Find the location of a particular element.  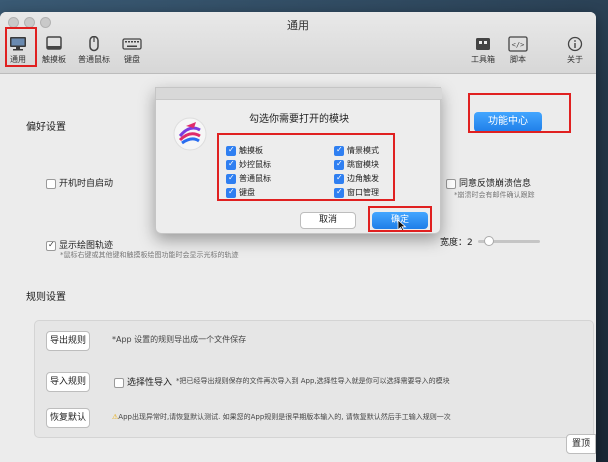

toolbar-script: </> 脚本 is located at coordinates (518, 50).